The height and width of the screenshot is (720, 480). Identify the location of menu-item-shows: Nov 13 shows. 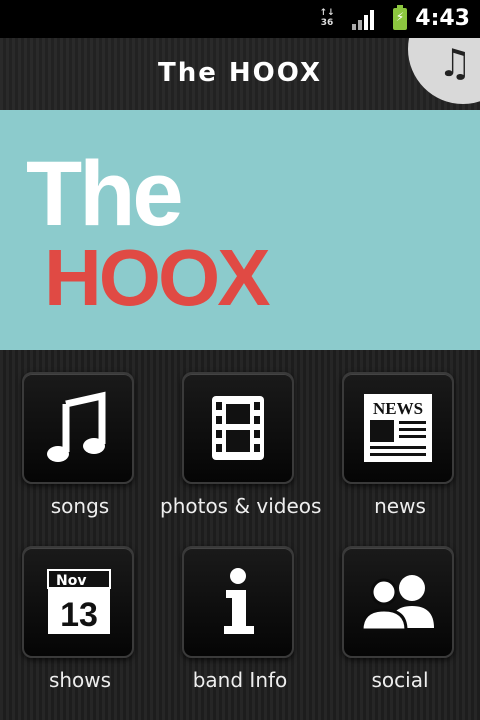
(80, 609).